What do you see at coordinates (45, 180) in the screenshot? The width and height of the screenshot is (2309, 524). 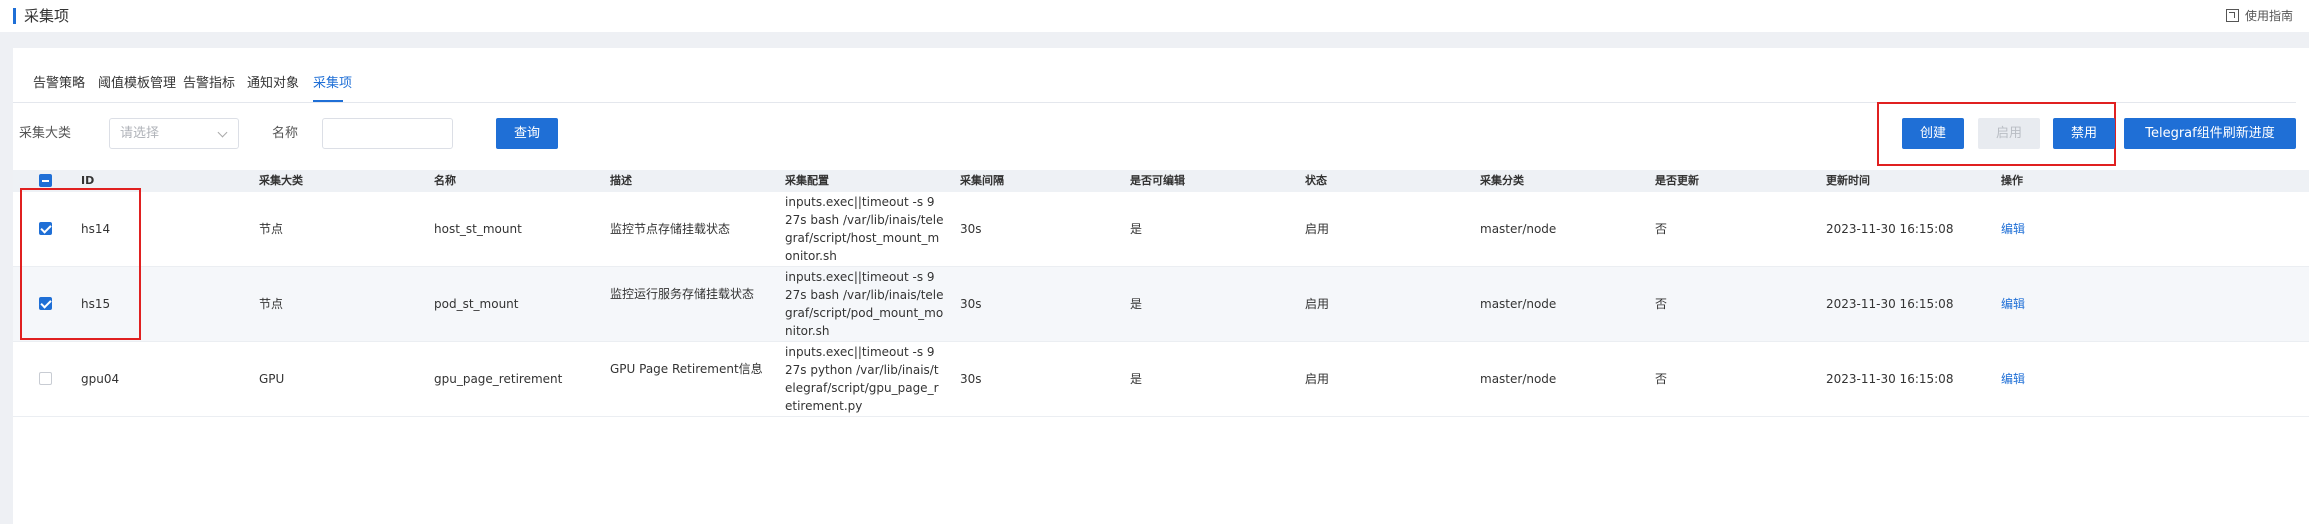 I see `select-all-checkbox` at bounding box center [45, 180].